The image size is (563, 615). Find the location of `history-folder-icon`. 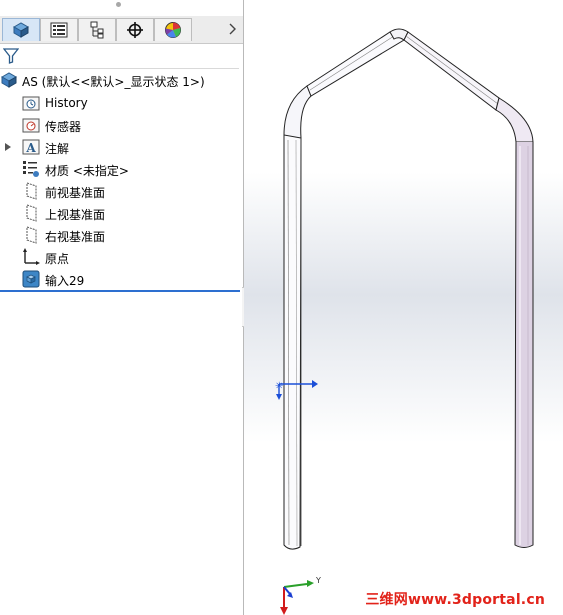

history-folder-icon is located at coordinates (31, 103).